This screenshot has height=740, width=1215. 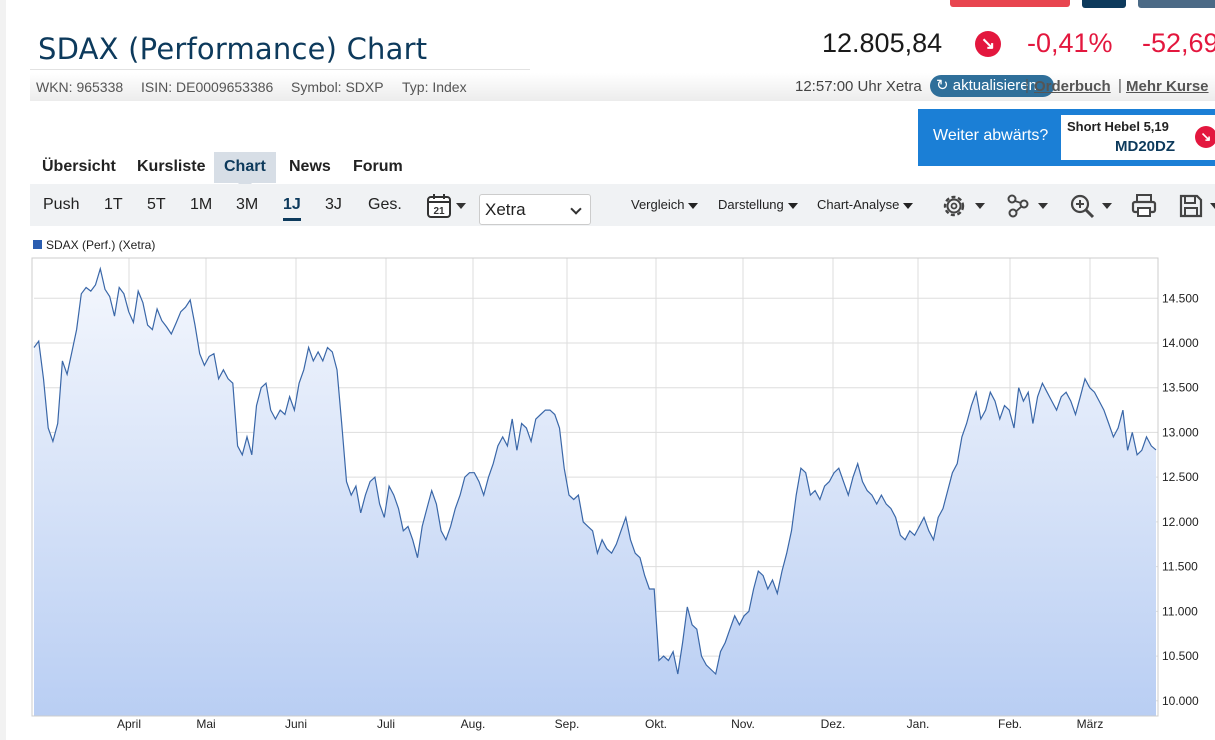 I want to click on compare-menu: Vergleich, so click(x=665, y=204).